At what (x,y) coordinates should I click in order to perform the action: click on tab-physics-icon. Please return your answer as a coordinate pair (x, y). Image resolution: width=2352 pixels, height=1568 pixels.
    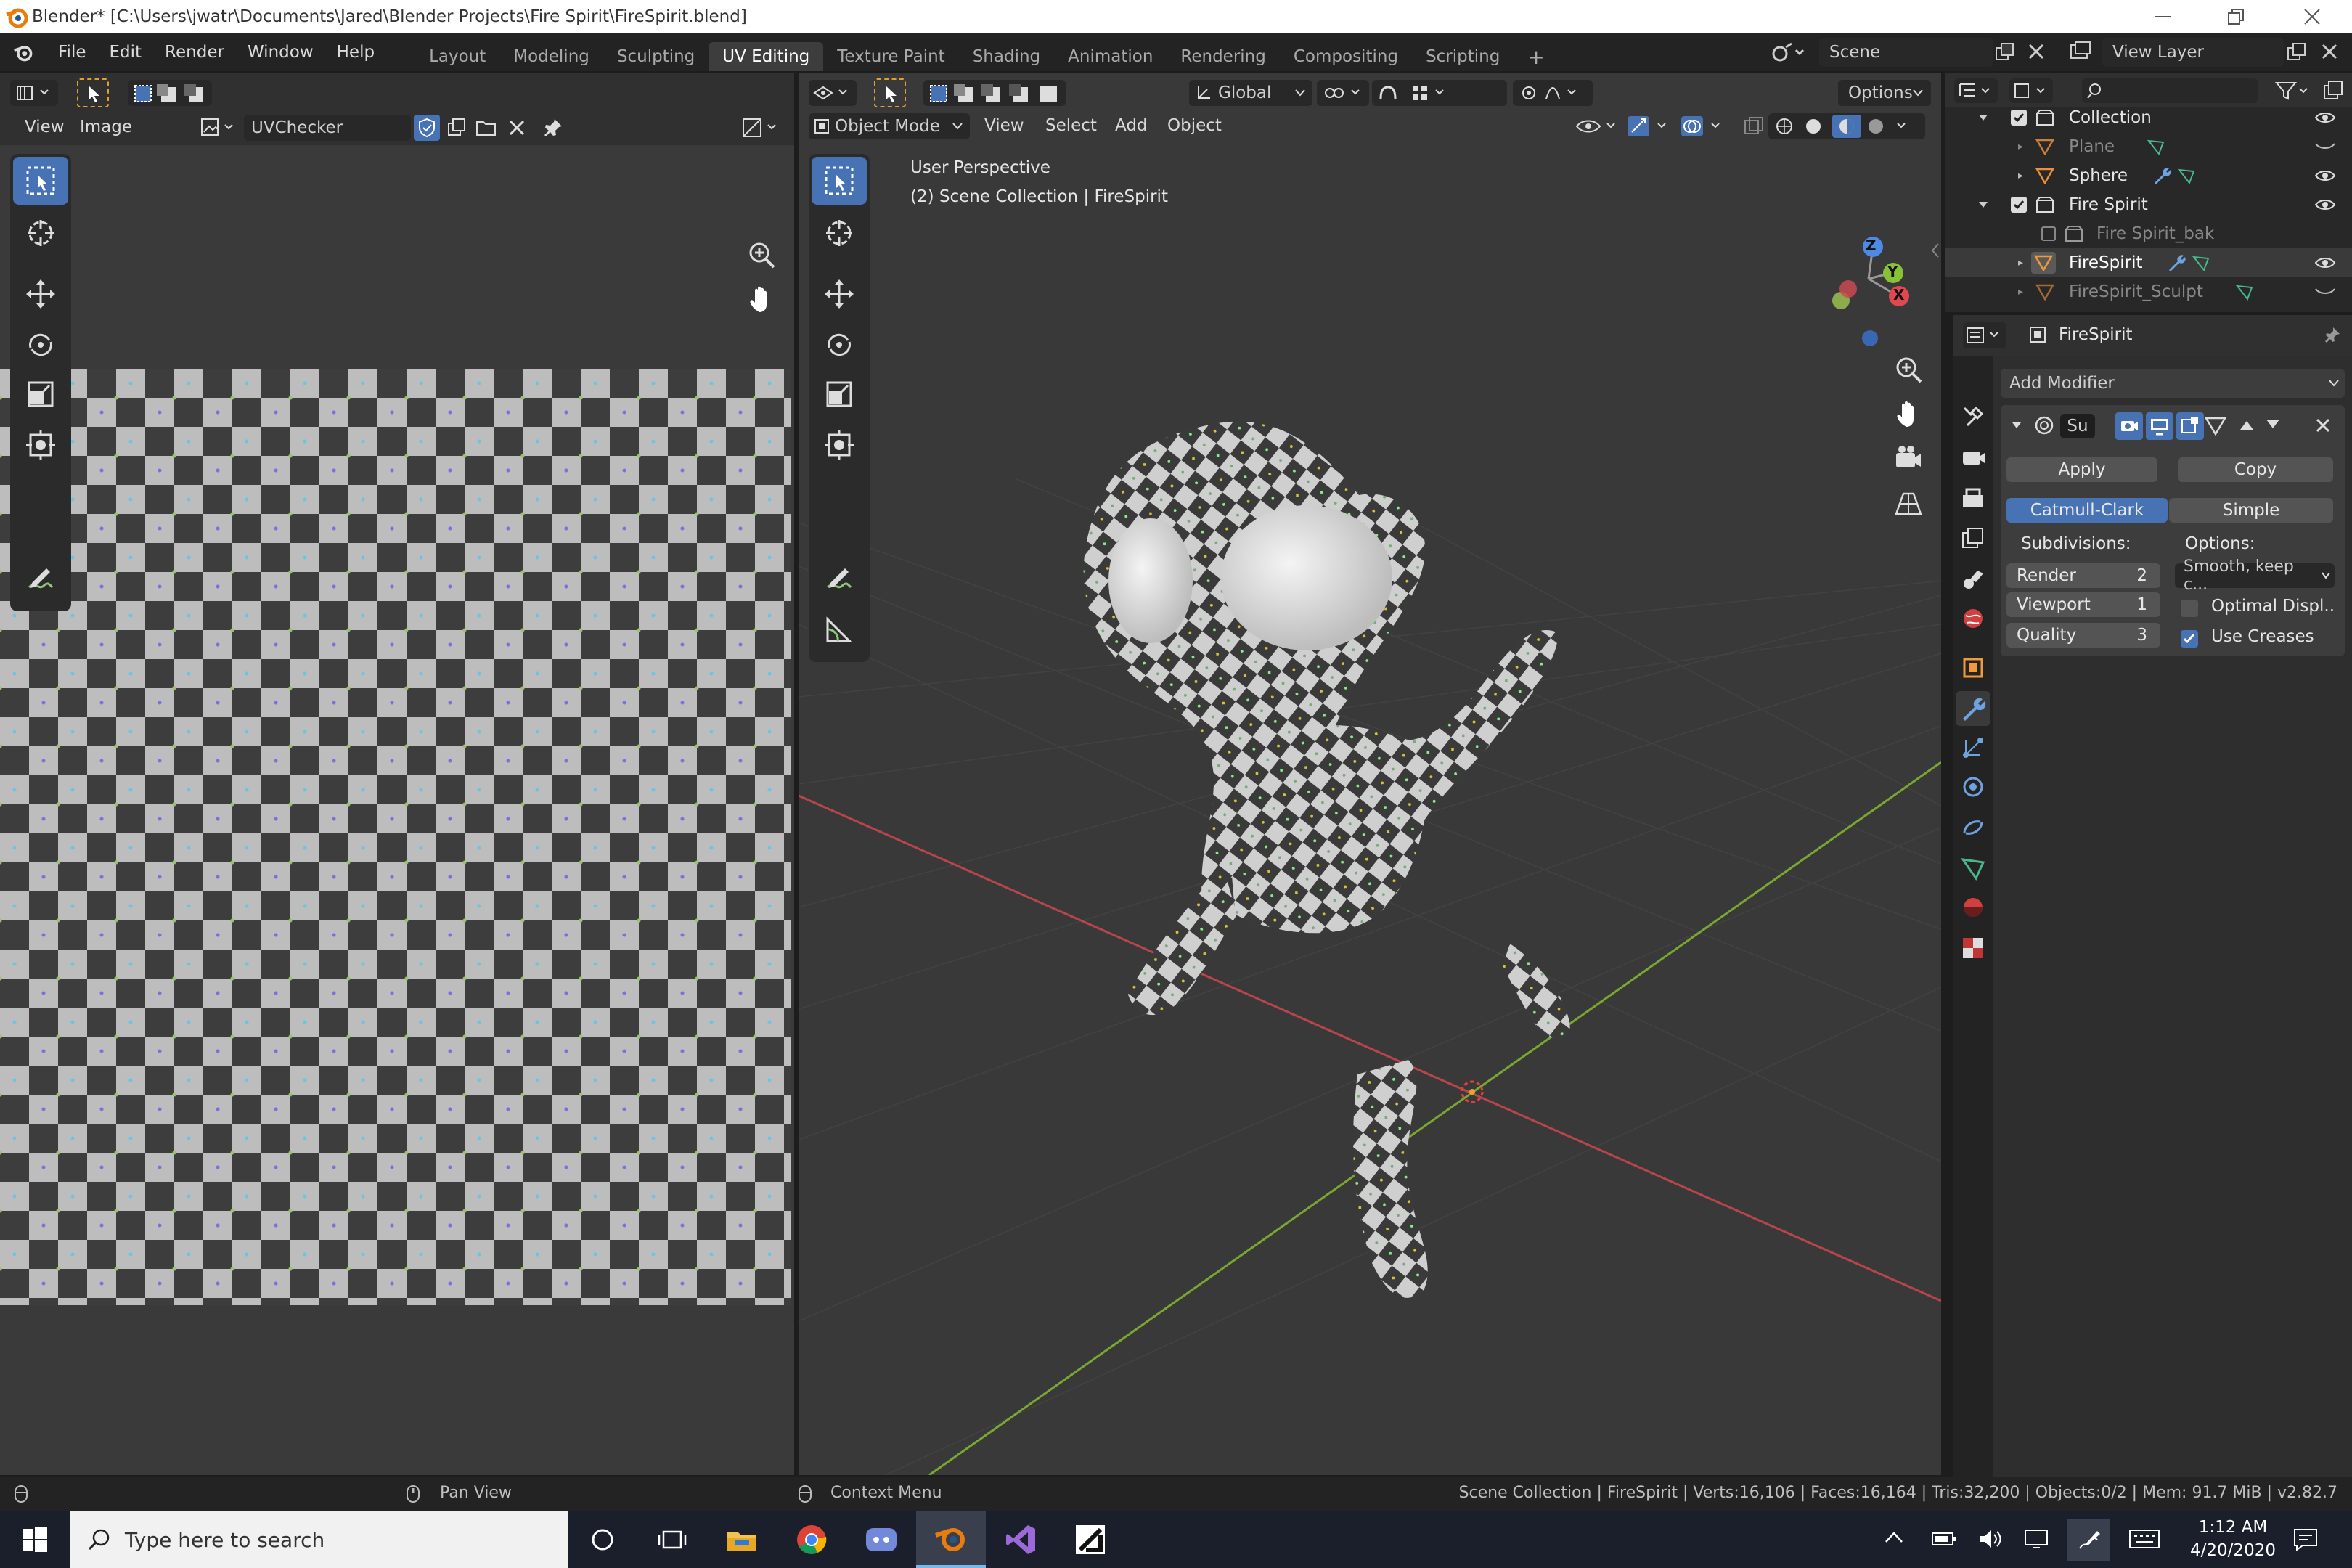
    Looking at the image, I should click on (1973, 787).